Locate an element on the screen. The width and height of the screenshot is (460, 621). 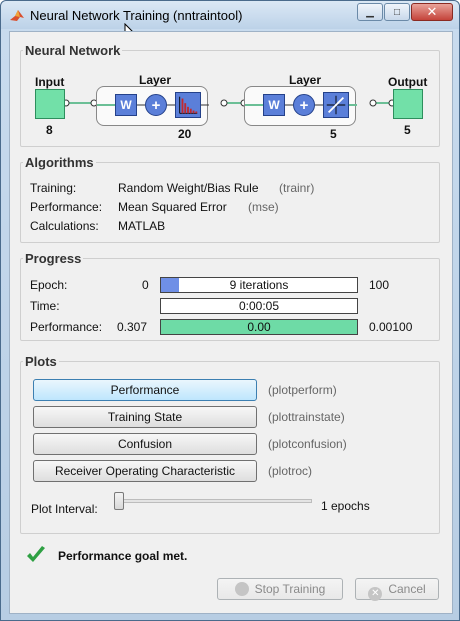
plot-roc-button: Receiver Operating Characteristic is located at coordinates (145, 471).